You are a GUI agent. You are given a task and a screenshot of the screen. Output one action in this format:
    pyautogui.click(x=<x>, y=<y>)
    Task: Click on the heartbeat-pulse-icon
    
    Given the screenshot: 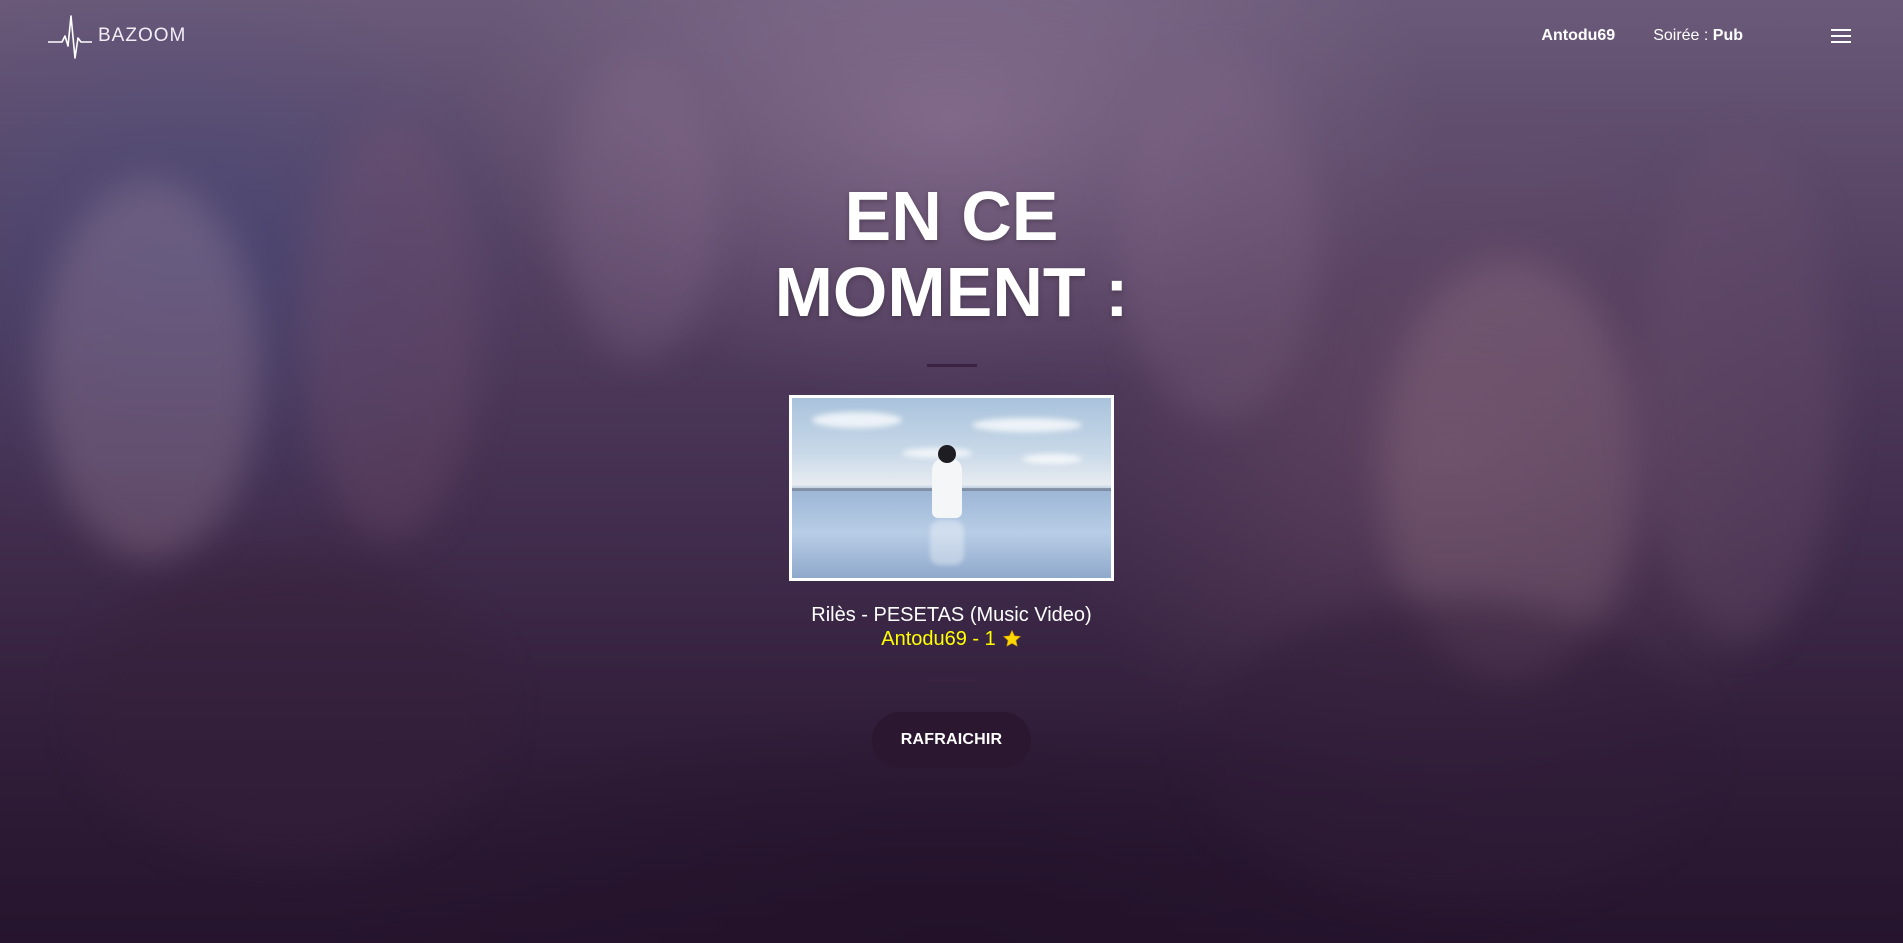 What is the action you would take?
    pyautogui.click(x=70, y=36)
    